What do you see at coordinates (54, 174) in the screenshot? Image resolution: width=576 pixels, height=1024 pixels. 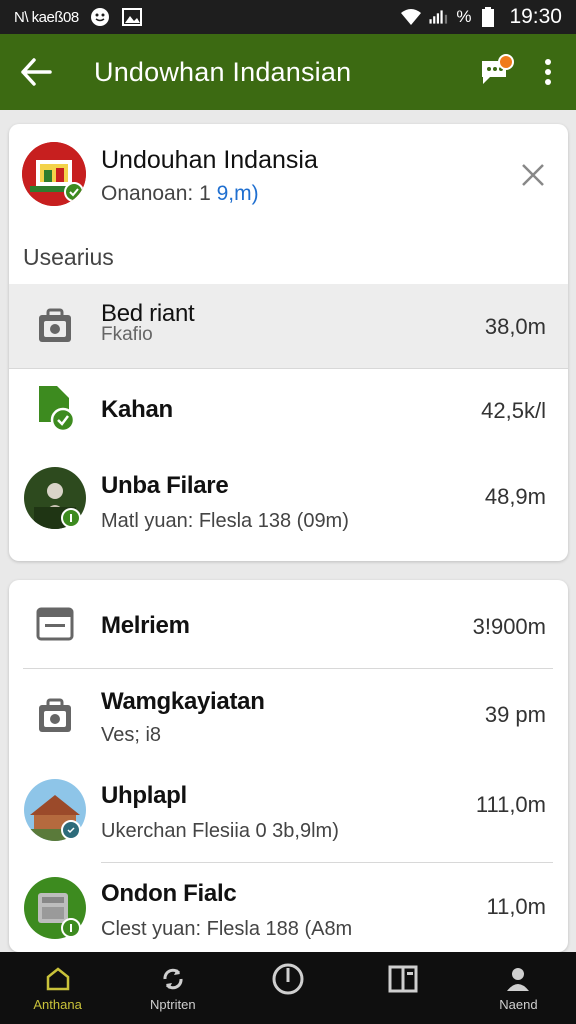 I see `group-avatar` at bounding box center [54, 174].